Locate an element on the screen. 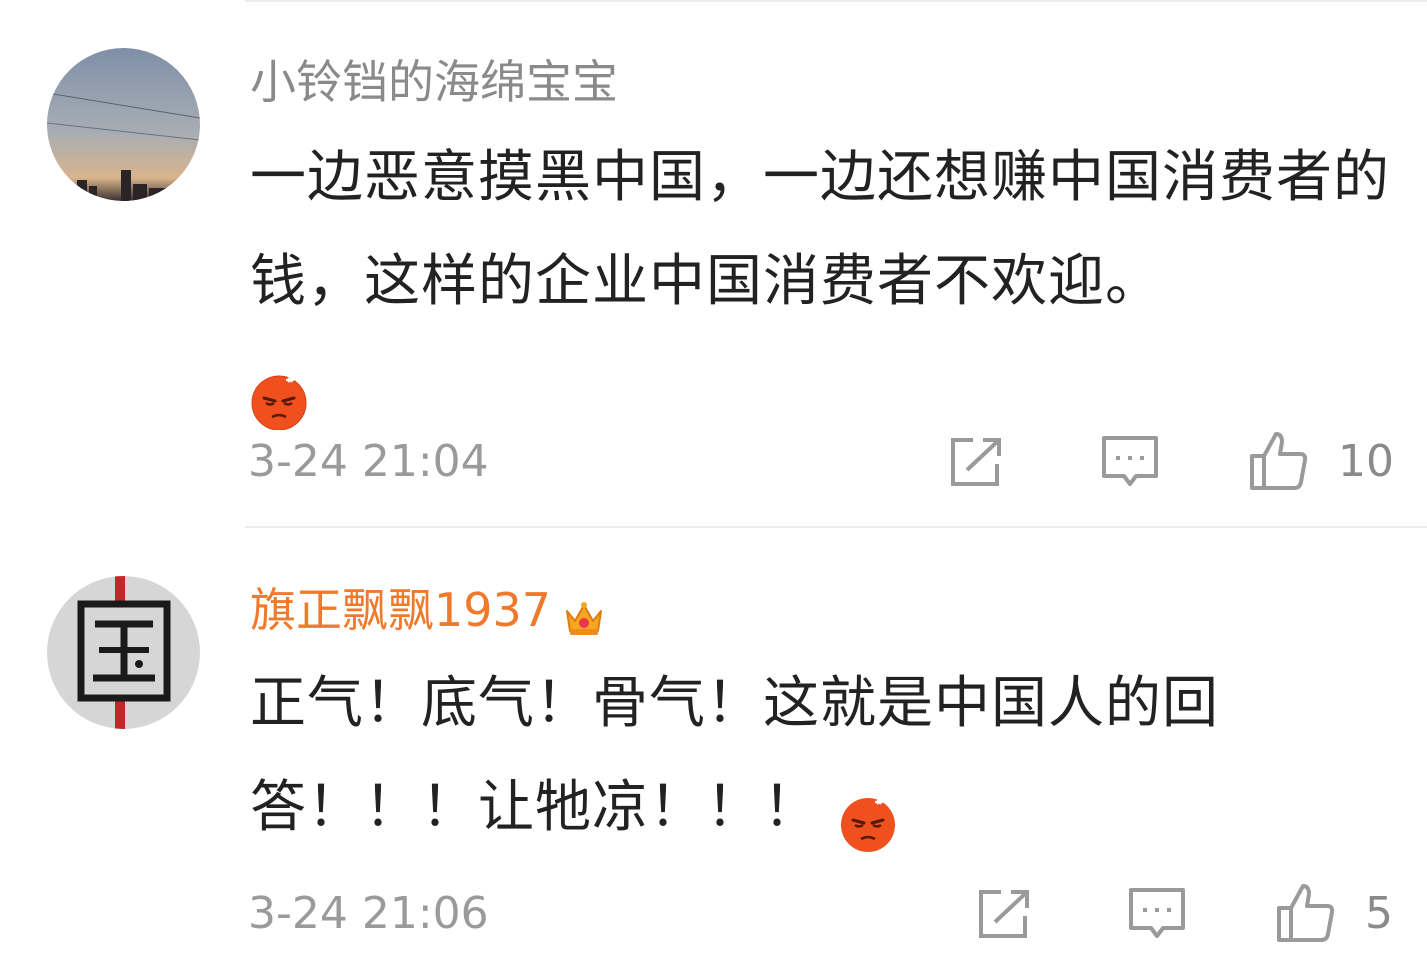  comment-divider is located at coordinates (836, 527).